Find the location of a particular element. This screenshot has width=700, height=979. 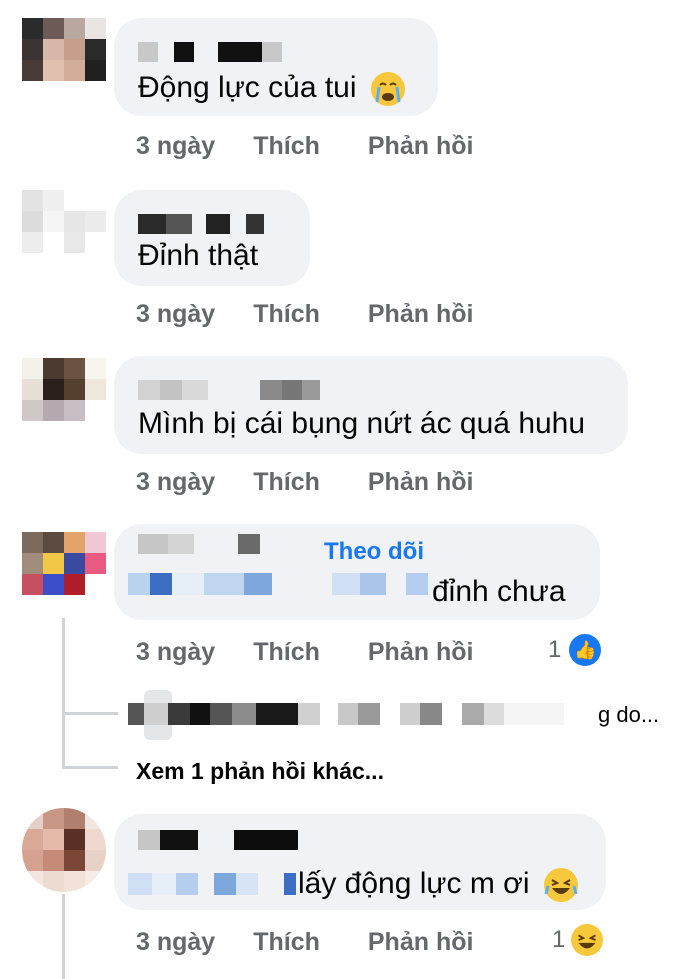

like-icon: 👍 is located at coordinates (585, 650).